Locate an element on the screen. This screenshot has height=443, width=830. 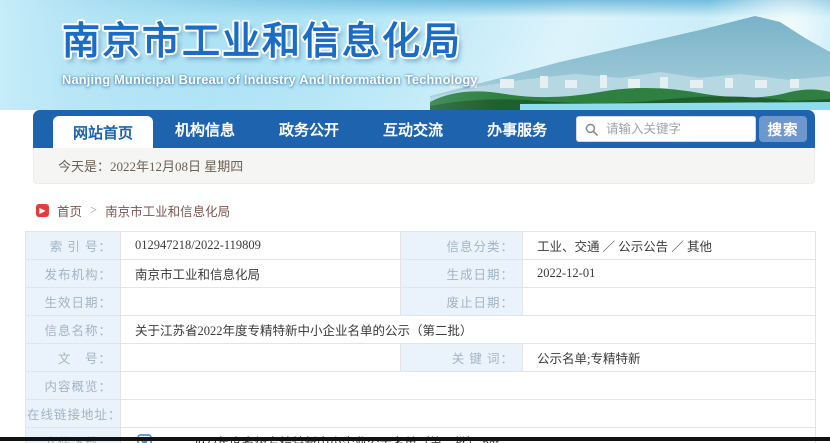
label-index-number: 索 引 号： is located at coordinates (73, 245).